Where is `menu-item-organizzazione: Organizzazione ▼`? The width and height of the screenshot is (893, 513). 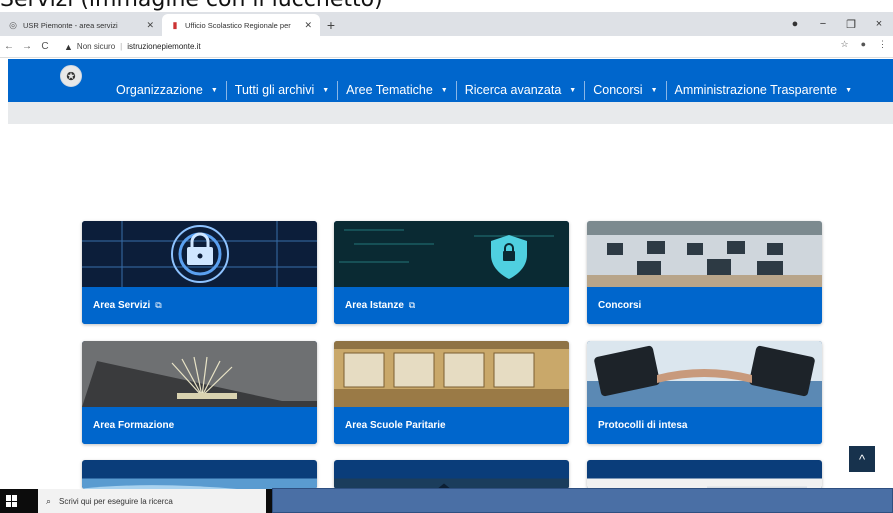
menu-item-organizzazione: Organizzazione ▼ is located at coordinates (167, 90).